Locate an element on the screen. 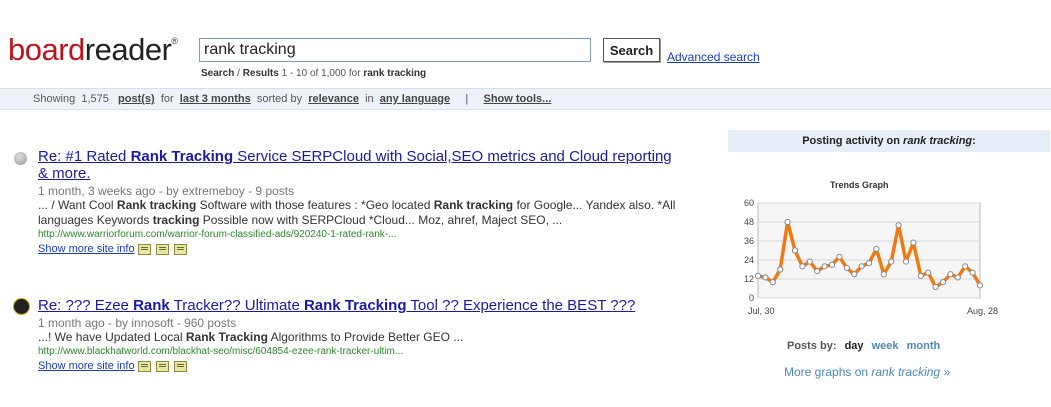 The height and width of the screenshot is (407, 1051). y-tick-label: 48 is located at coordinates (749, 222).